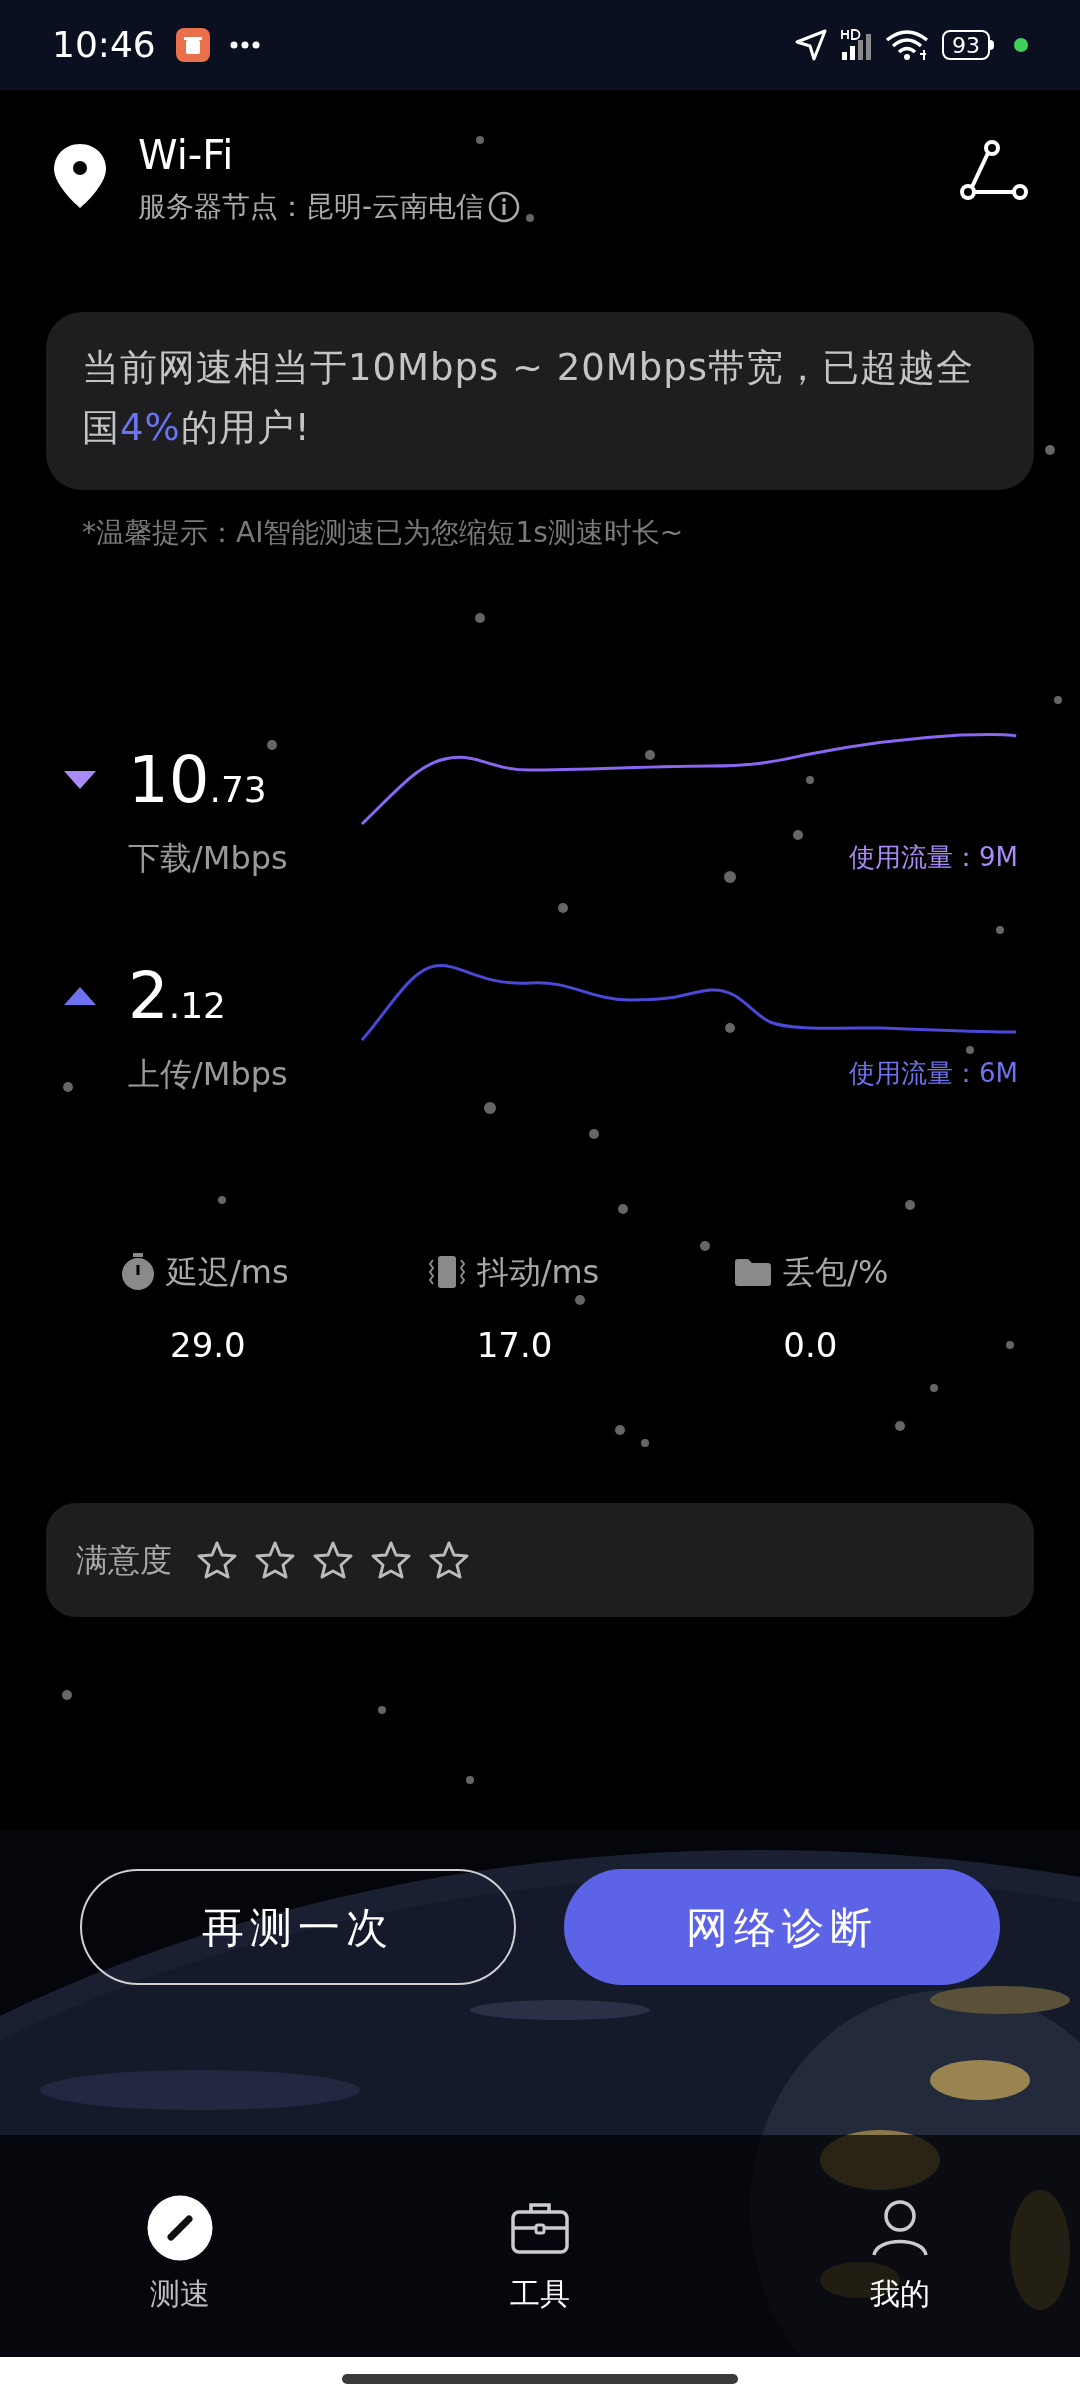  Describe the element at coordinates (538, 1272) in the screenshot. I see `stat-label: 抖动/ms` at that location.